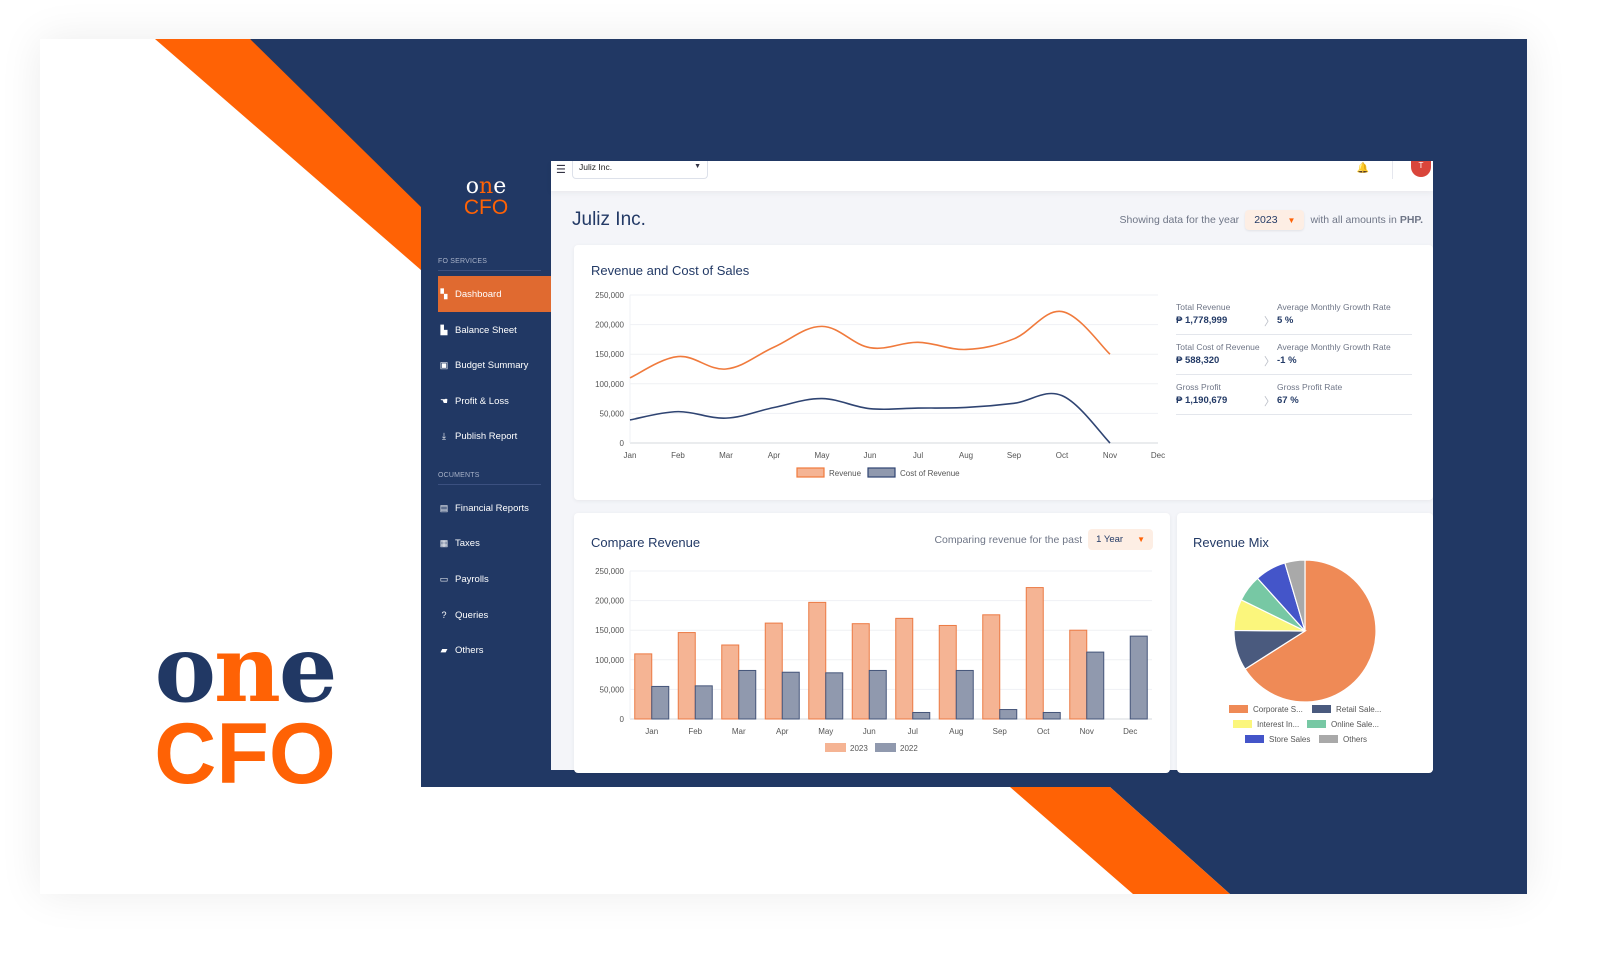  What do you see at coordinates (1198, 387) in the screenshot?
I see `metric-label: Gross Profit` at bounding box center [1198, 387].